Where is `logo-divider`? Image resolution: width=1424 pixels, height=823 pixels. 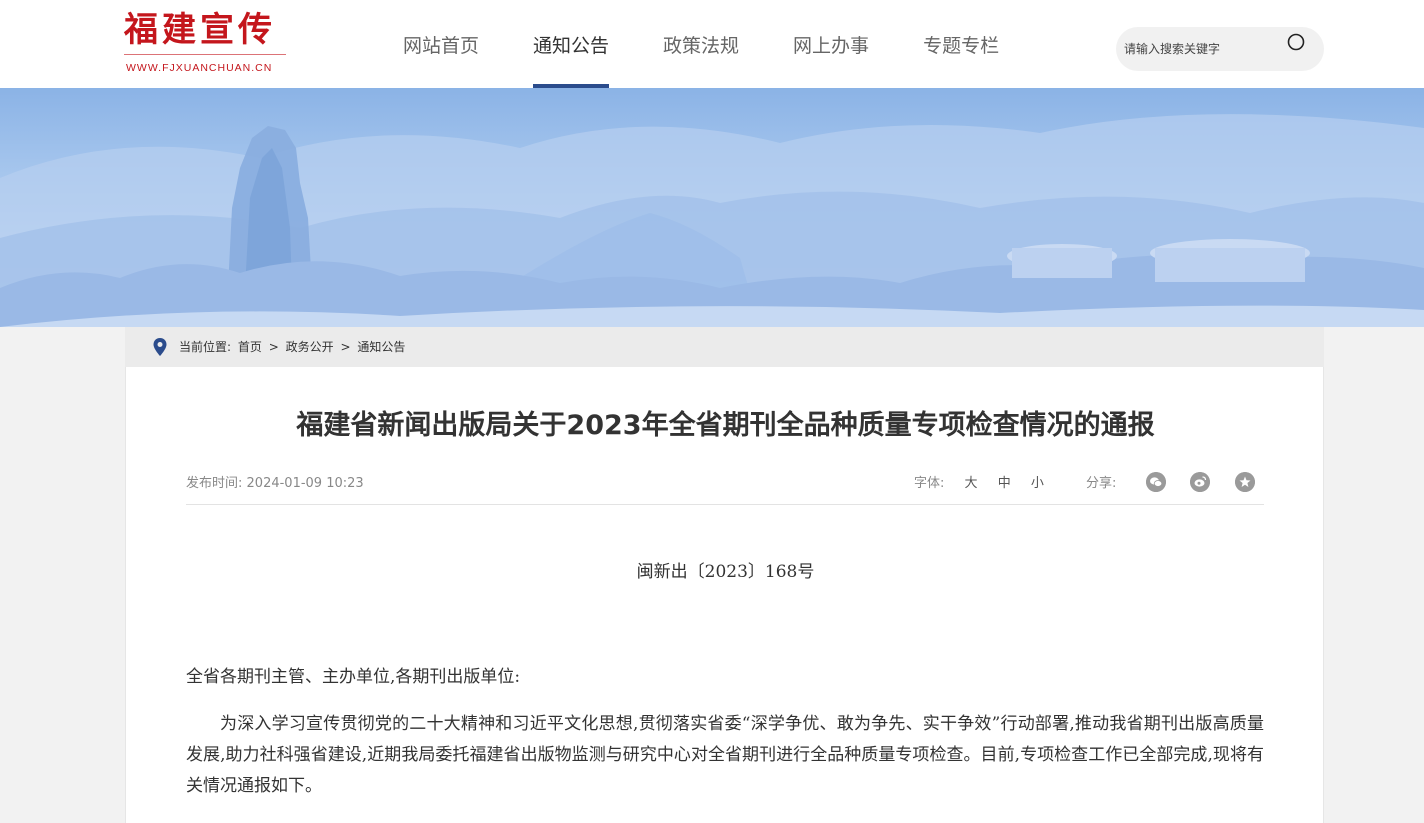
logo-divider is located at coordinates (205, 54).